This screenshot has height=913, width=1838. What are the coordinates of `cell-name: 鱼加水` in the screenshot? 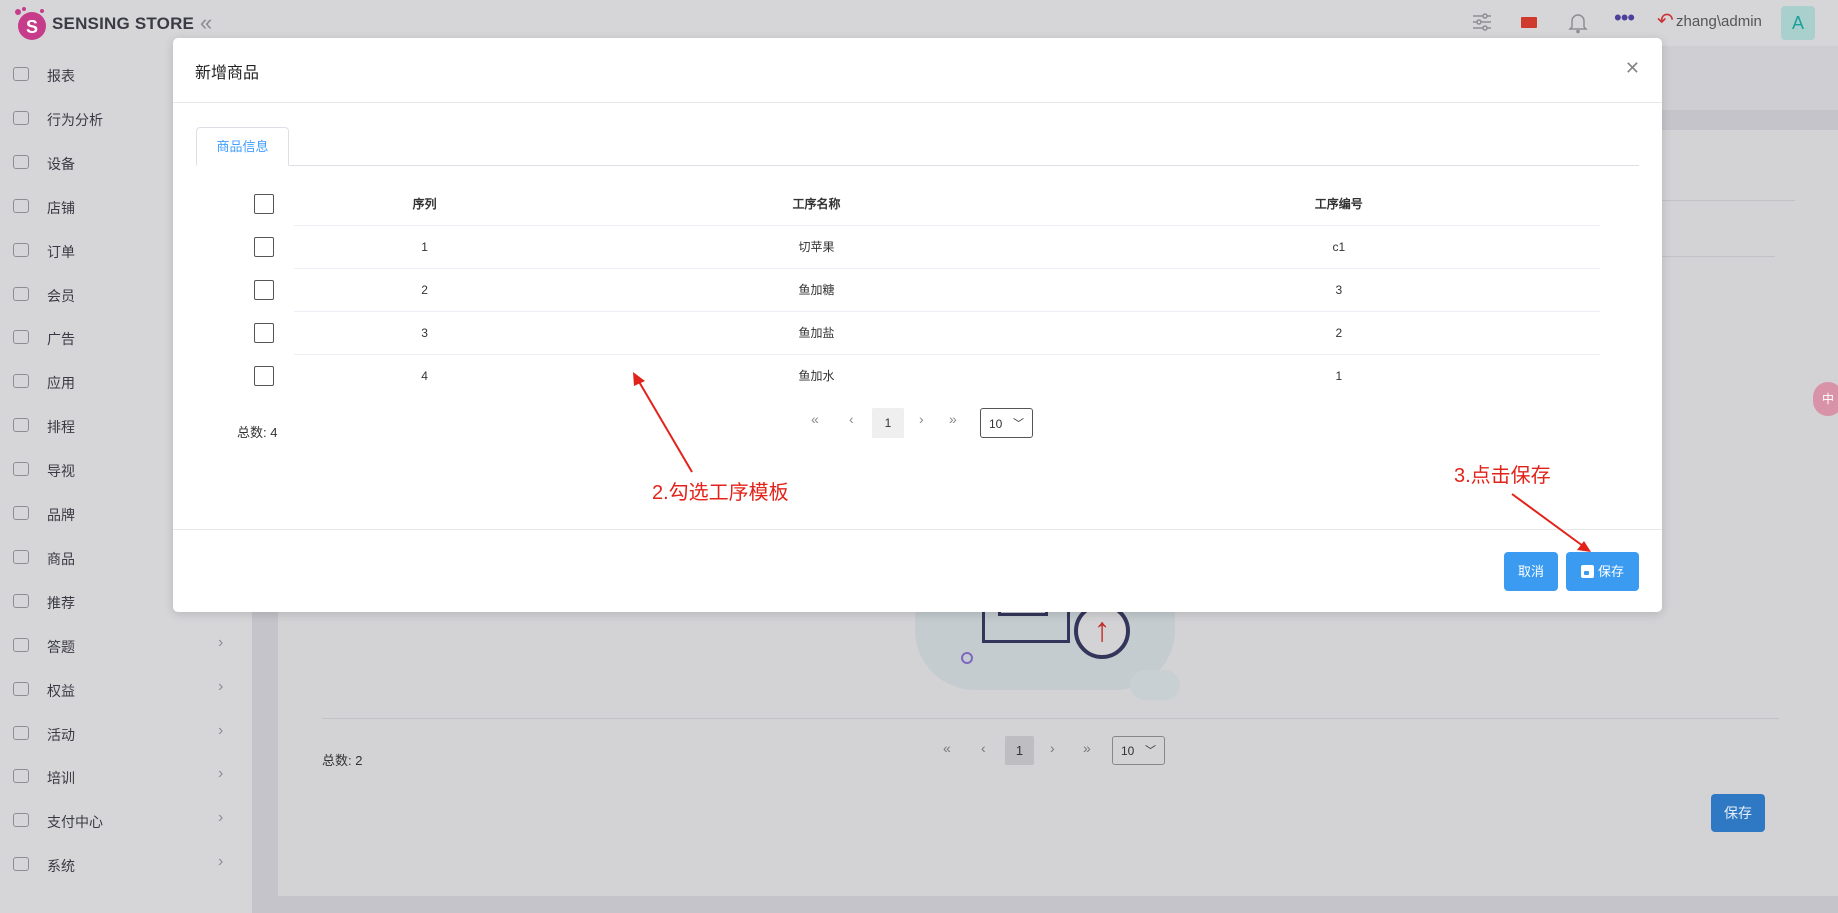 It's located at (816, 375).